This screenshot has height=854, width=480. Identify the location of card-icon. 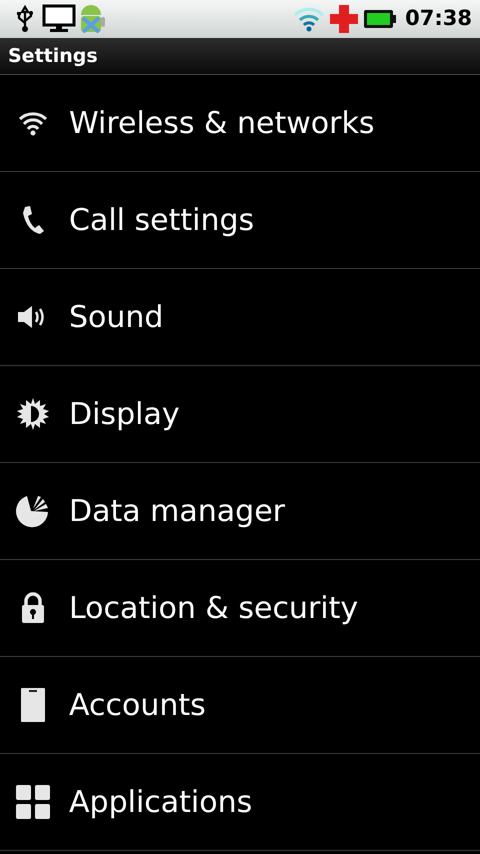
(33, 705).